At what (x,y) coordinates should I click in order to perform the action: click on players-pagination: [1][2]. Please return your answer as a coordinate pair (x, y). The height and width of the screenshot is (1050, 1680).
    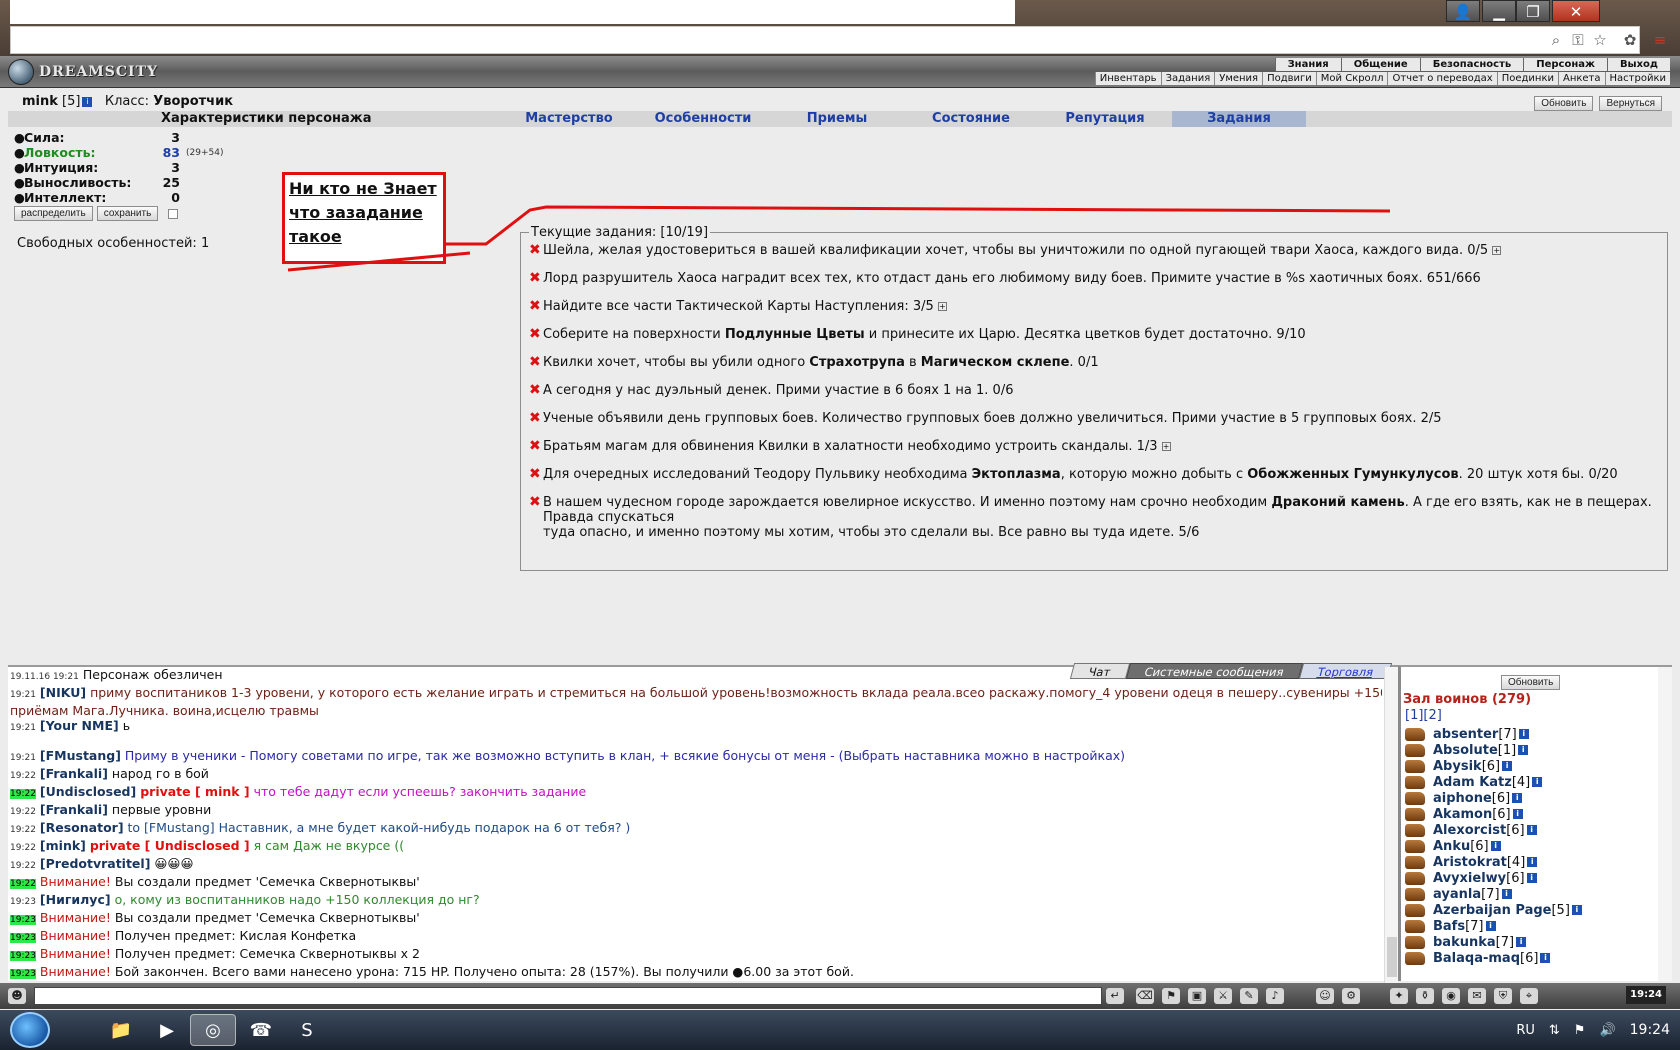
    Looking at the image, I should click on (1423, 715).